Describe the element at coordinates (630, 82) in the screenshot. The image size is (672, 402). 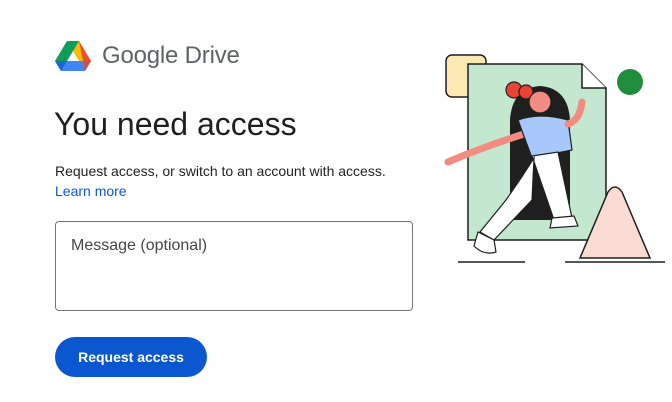
I see `green-dot-shape` at that location.